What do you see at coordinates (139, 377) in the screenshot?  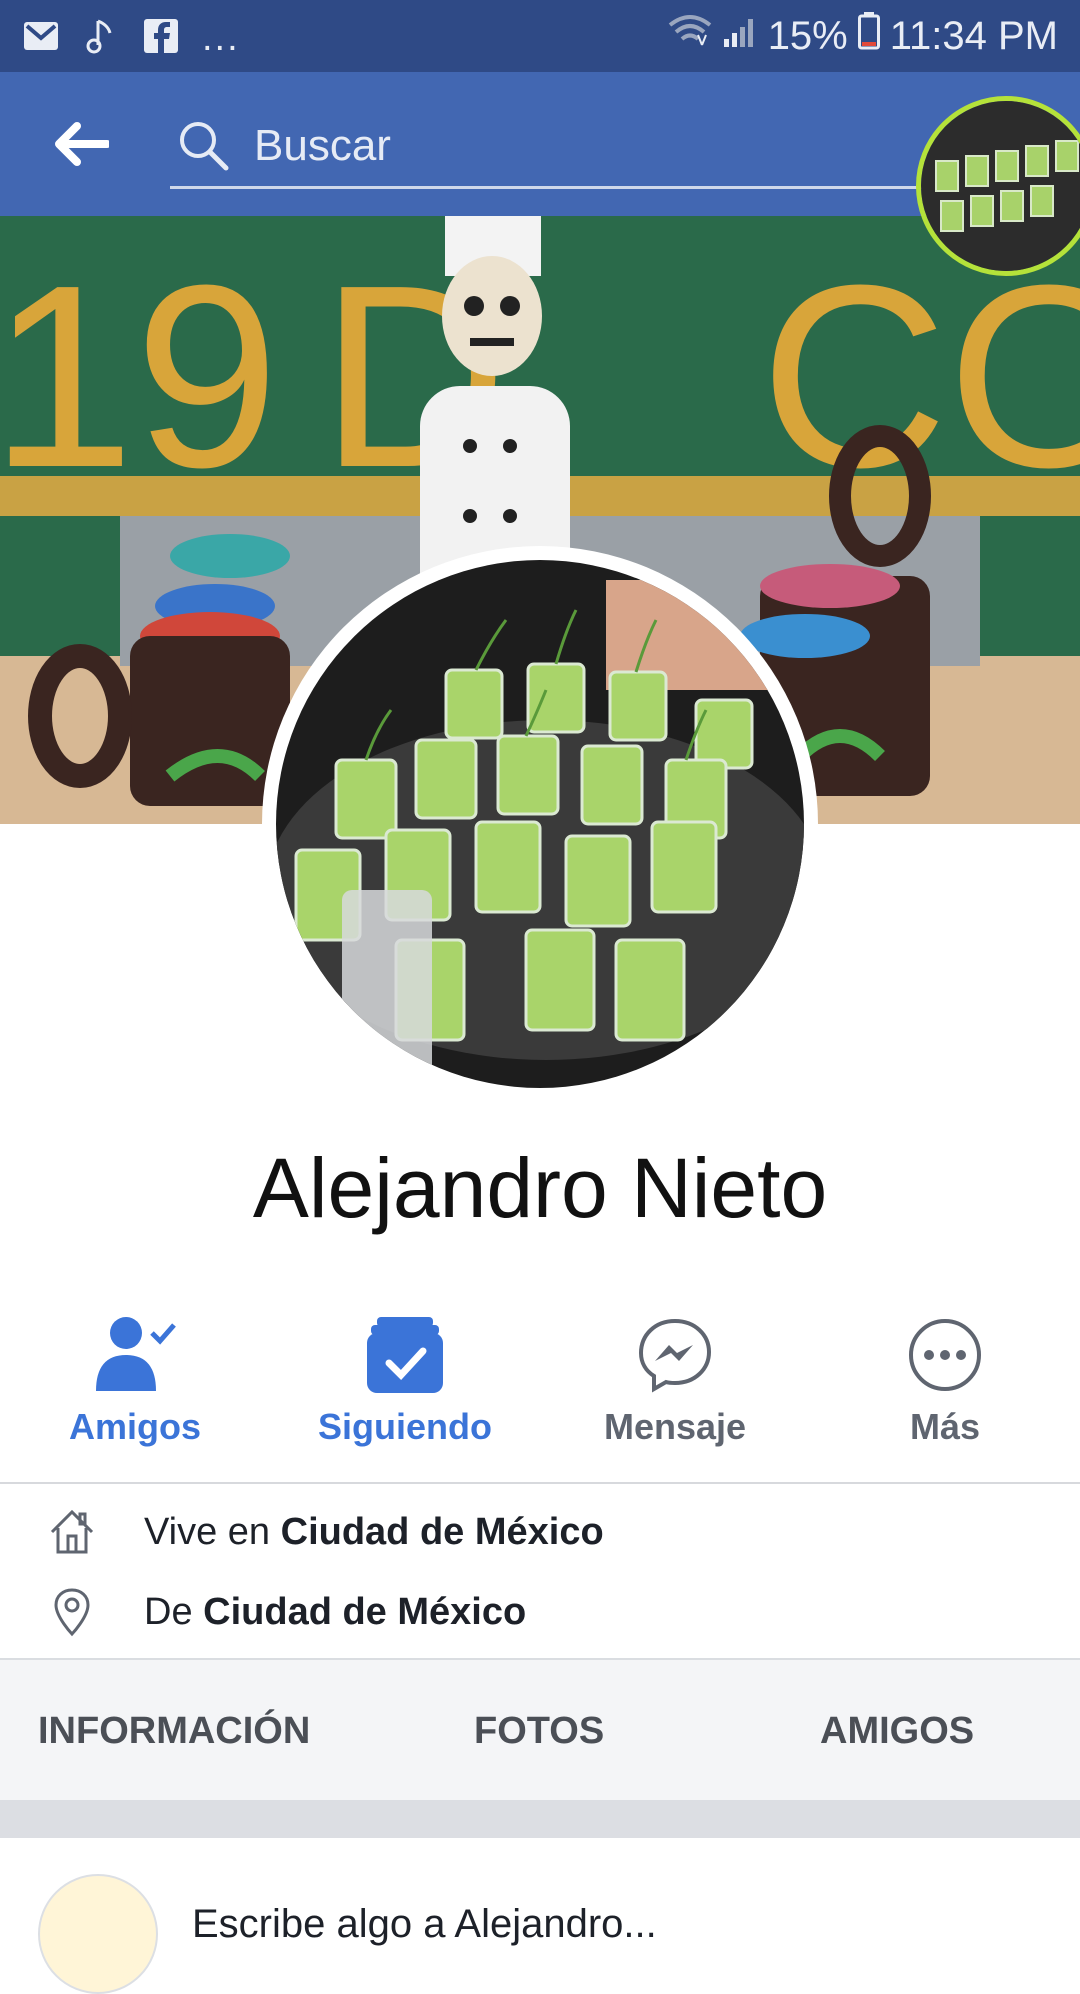 I see `svg-text: 19` at bounding box center [139, 377].